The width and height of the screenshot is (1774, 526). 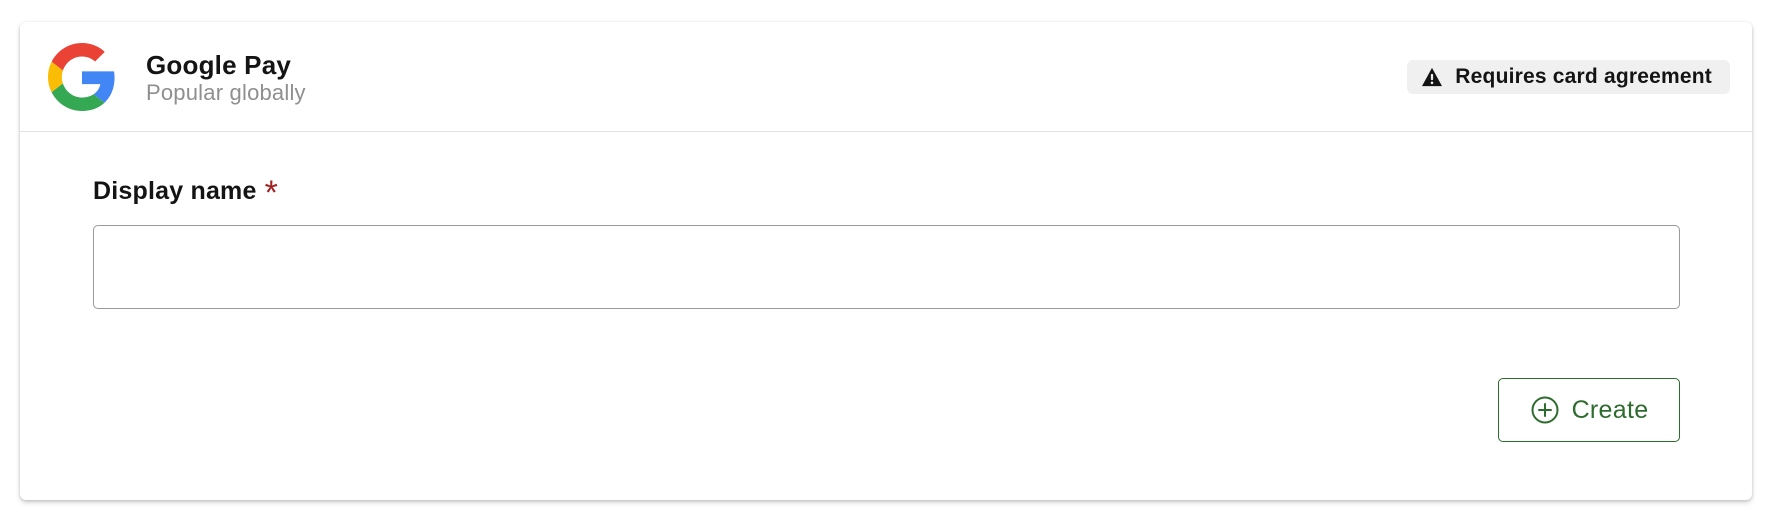 I want to click on display-name-label: Display name *, so click(x=186, y=193).